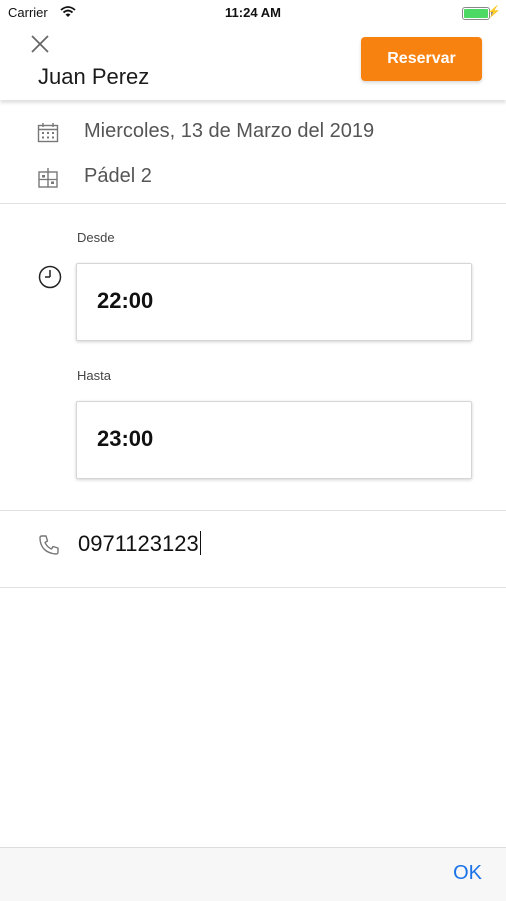 This screenshot has width=506, height=901. Describe the element at coordinates (96, 237) in the screenshot. I see `from-label: Desde` at that location.